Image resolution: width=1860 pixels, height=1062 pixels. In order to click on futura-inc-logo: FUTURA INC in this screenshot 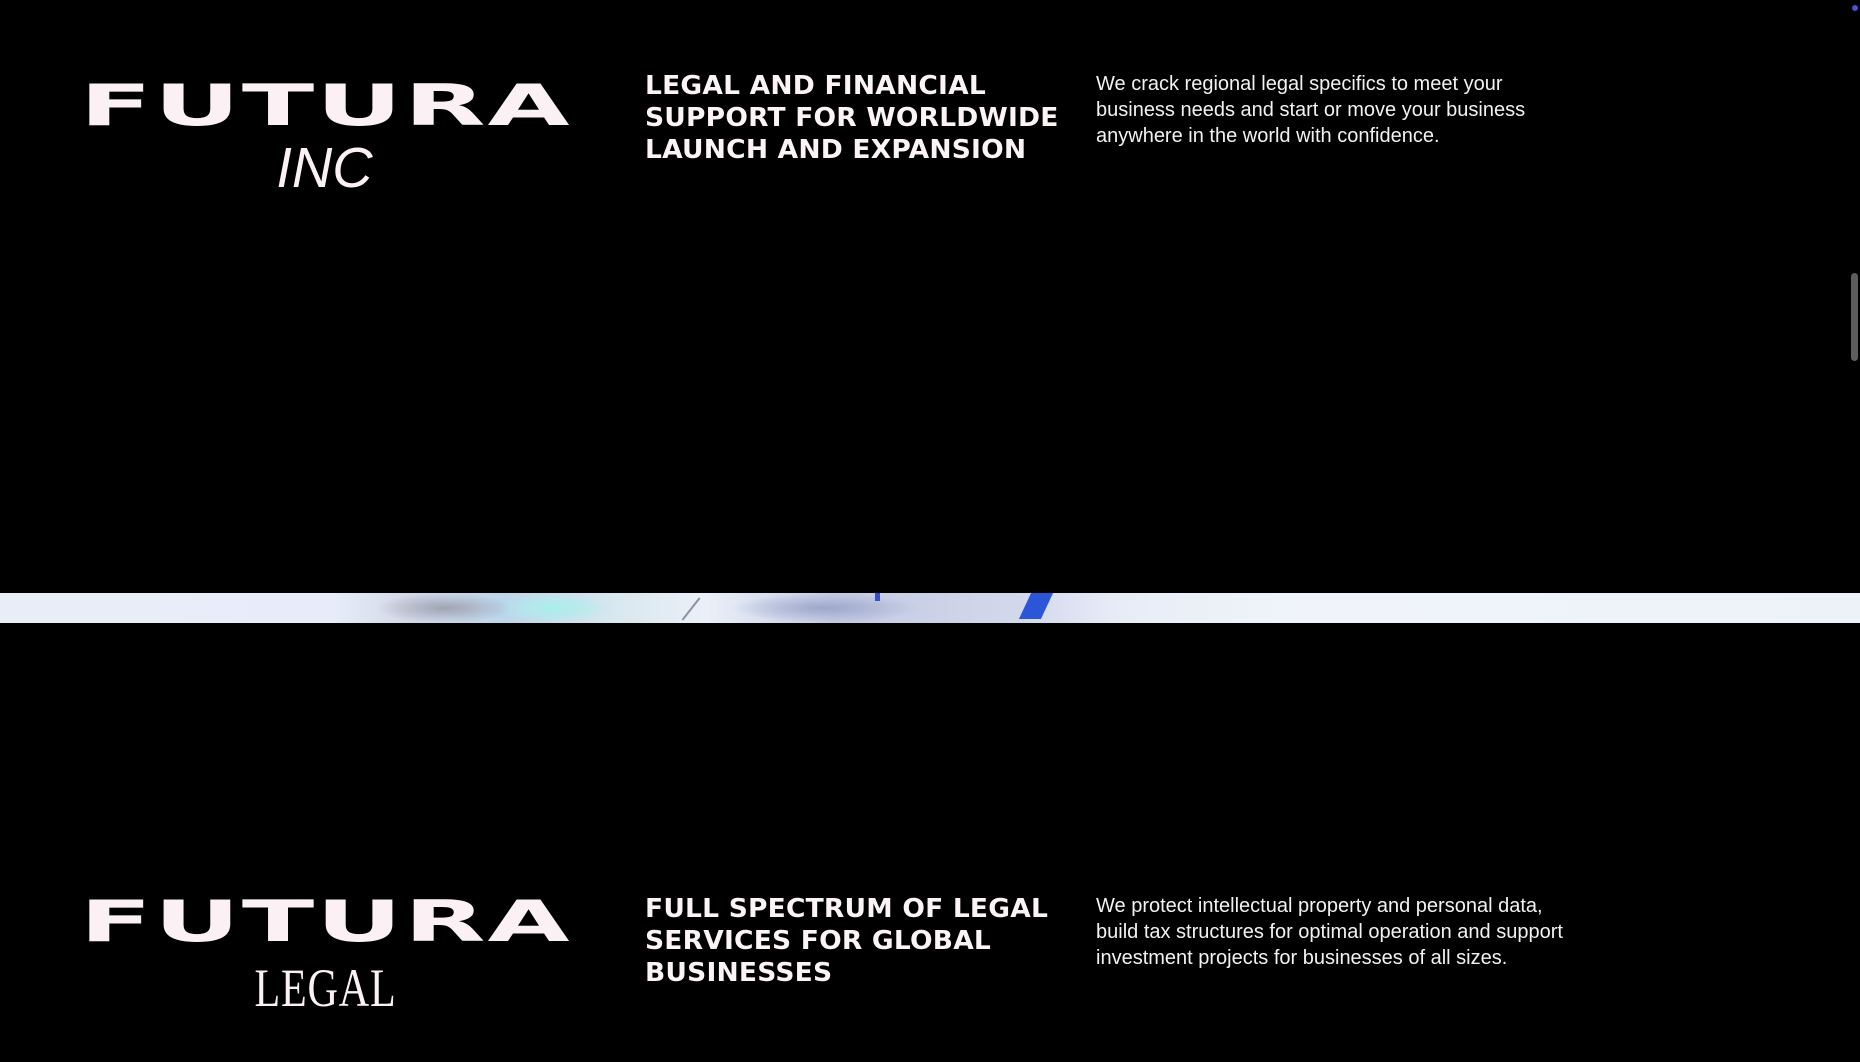, I will do `click(325, 139)`.